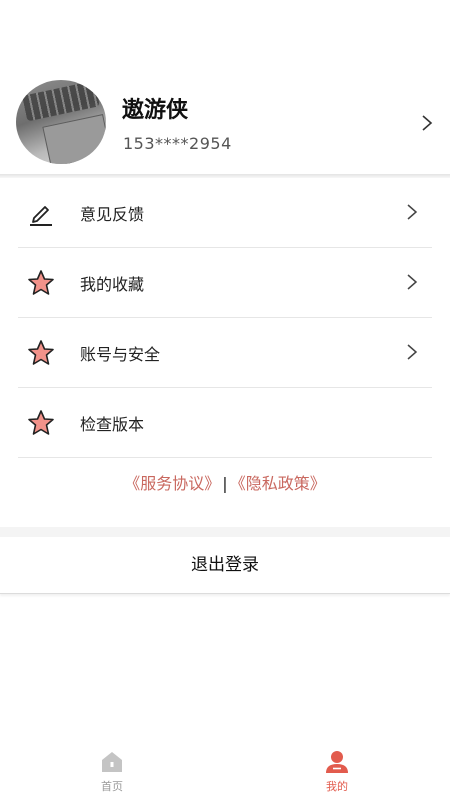 The image size is (450, 800). What do you see at coordinates (225, 770) in the screenshot?
I see `bottom-tab-bar: 首页 我的` at bounding box center [225, 770].